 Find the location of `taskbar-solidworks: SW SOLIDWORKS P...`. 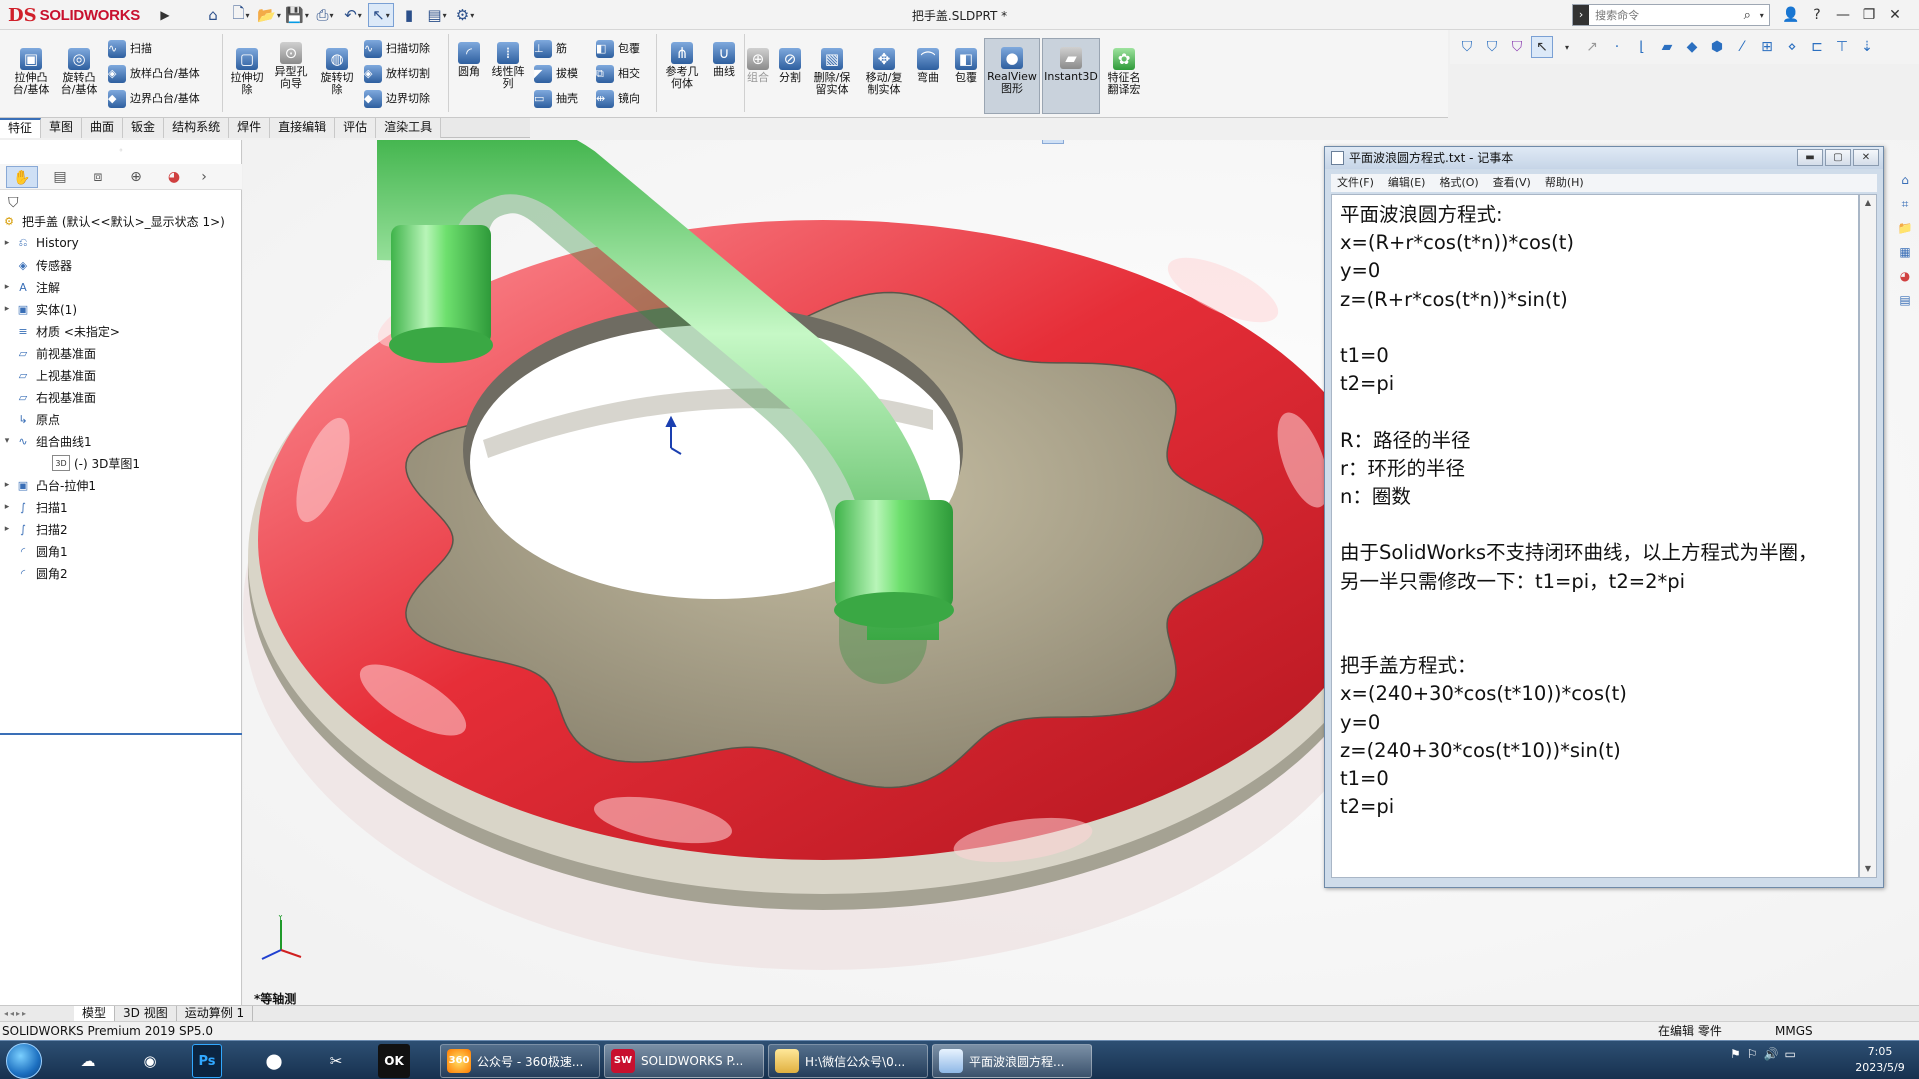

taskbar-solidworks: SW SOLIDWORKS P... is located at coordinates (684, 1061).